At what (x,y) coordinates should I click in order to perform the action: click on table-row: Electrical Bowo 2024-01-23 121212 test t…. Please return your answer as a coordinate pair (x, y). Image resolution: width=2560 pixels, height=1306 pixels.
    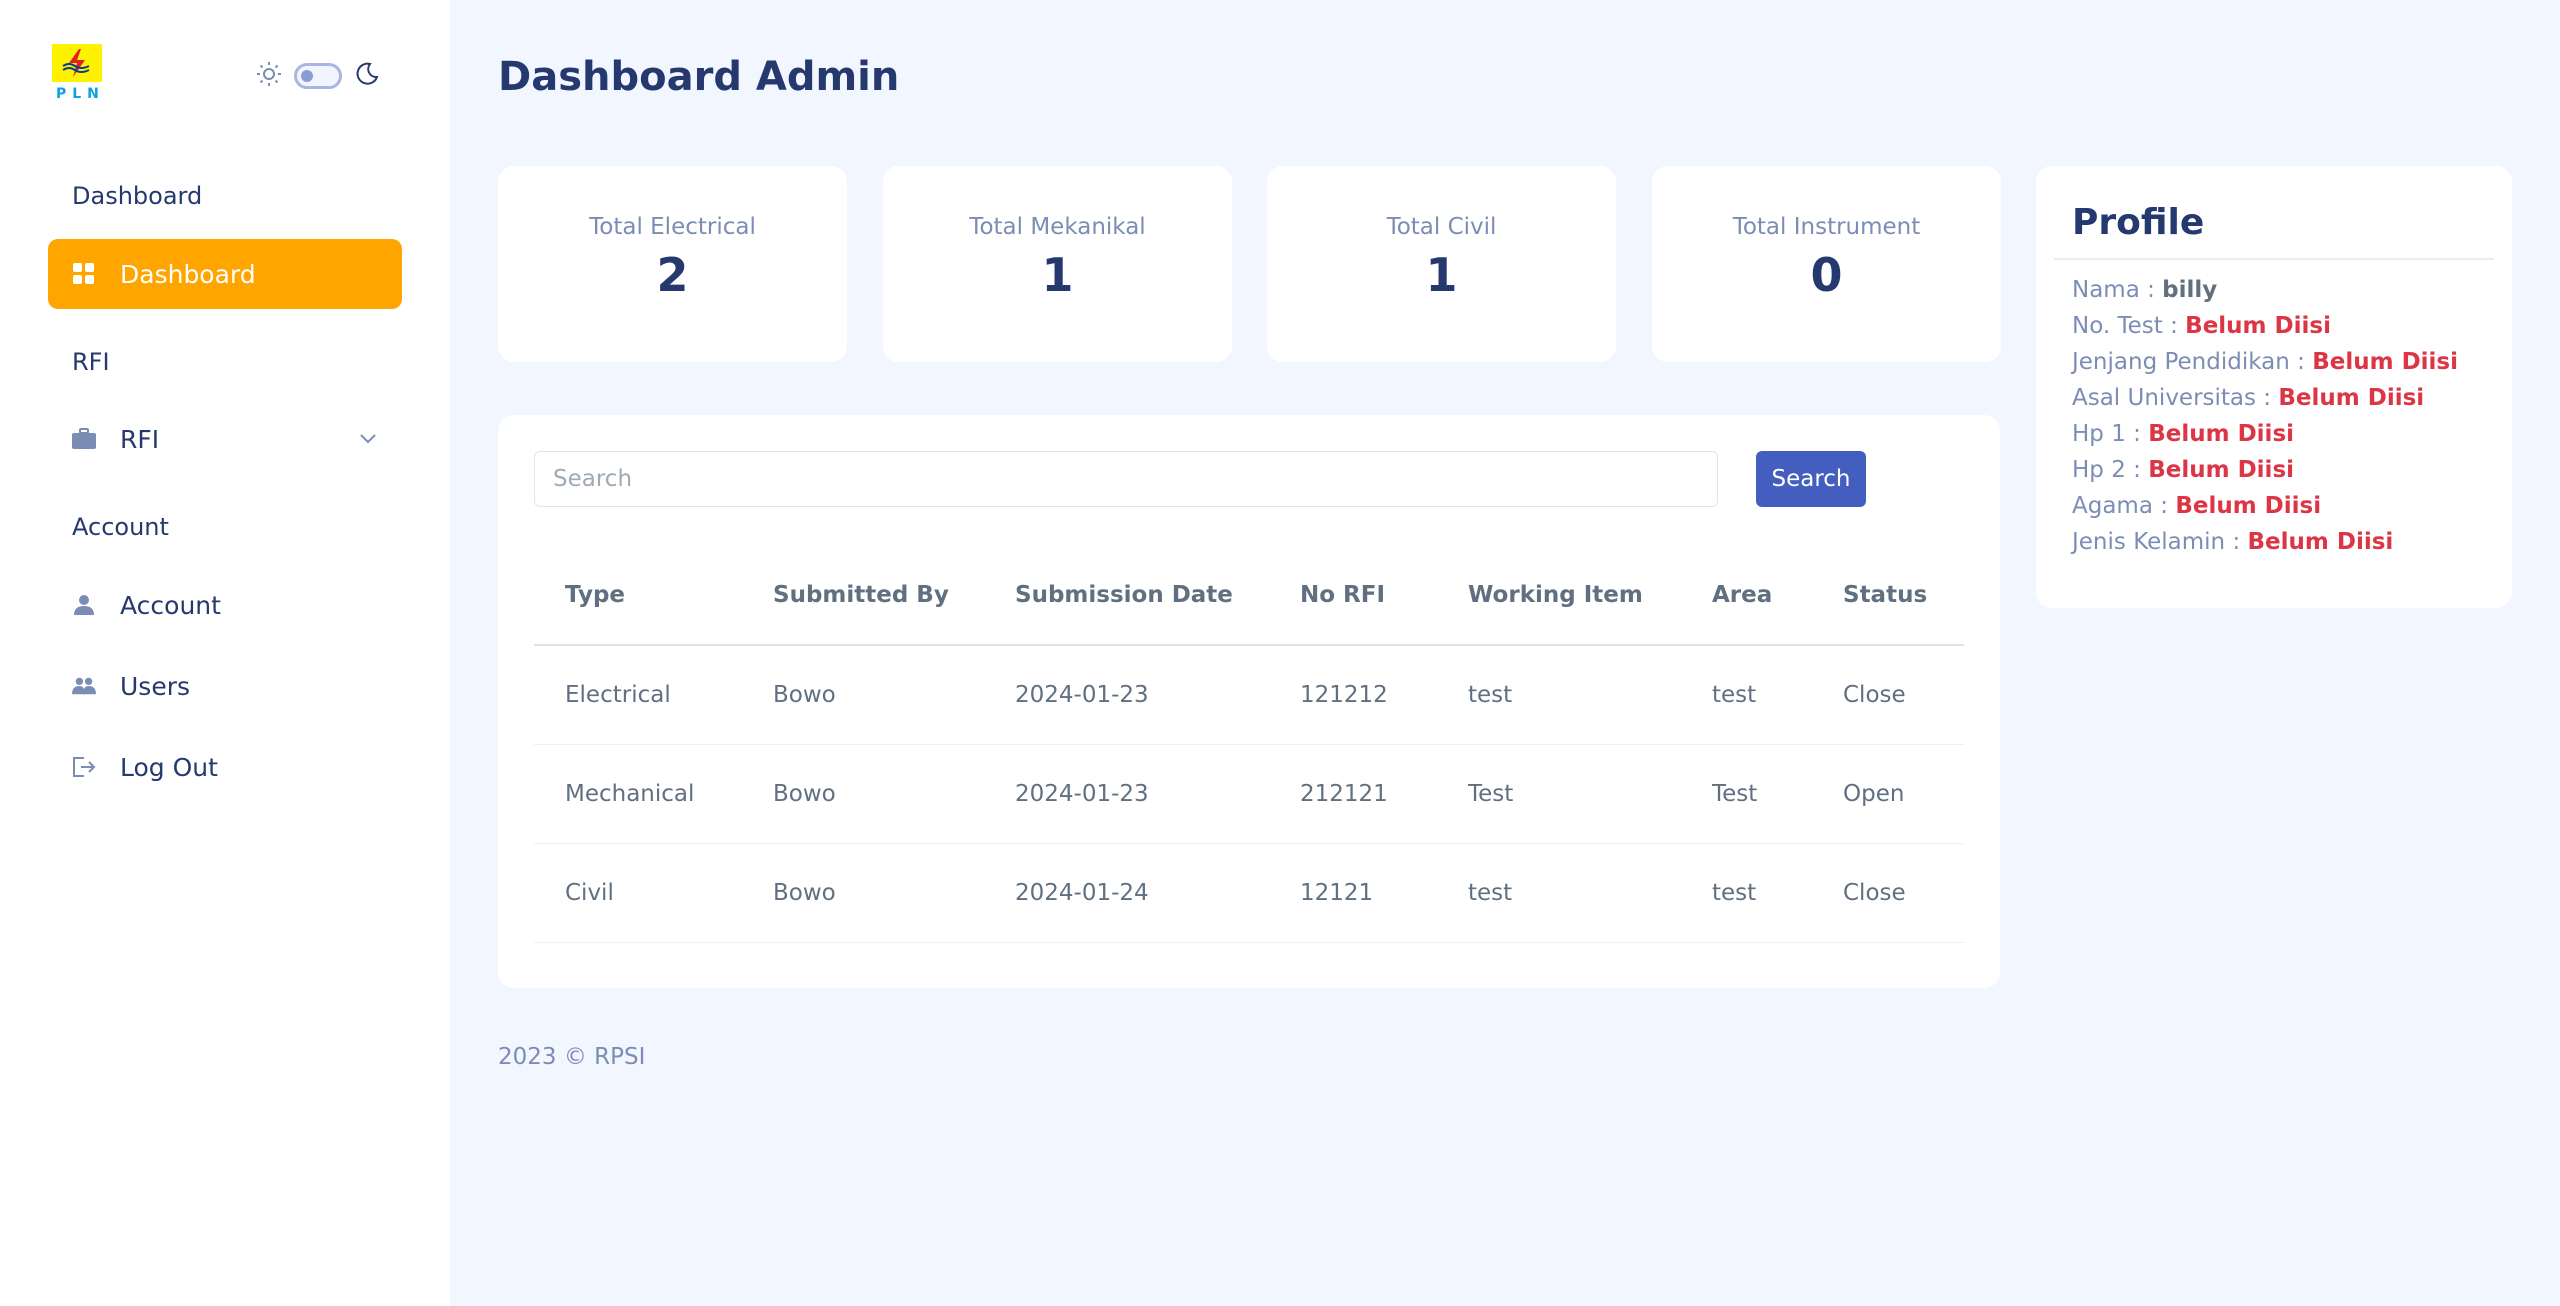
    Looking at the image, I should click on (1249, 695).